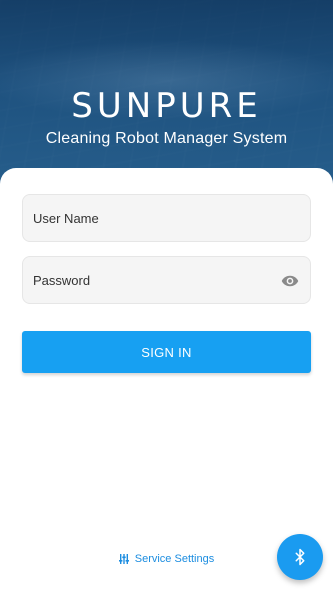  I want to click on app-subtitle: Cleaning Robot Manager System, so click(166, 138).